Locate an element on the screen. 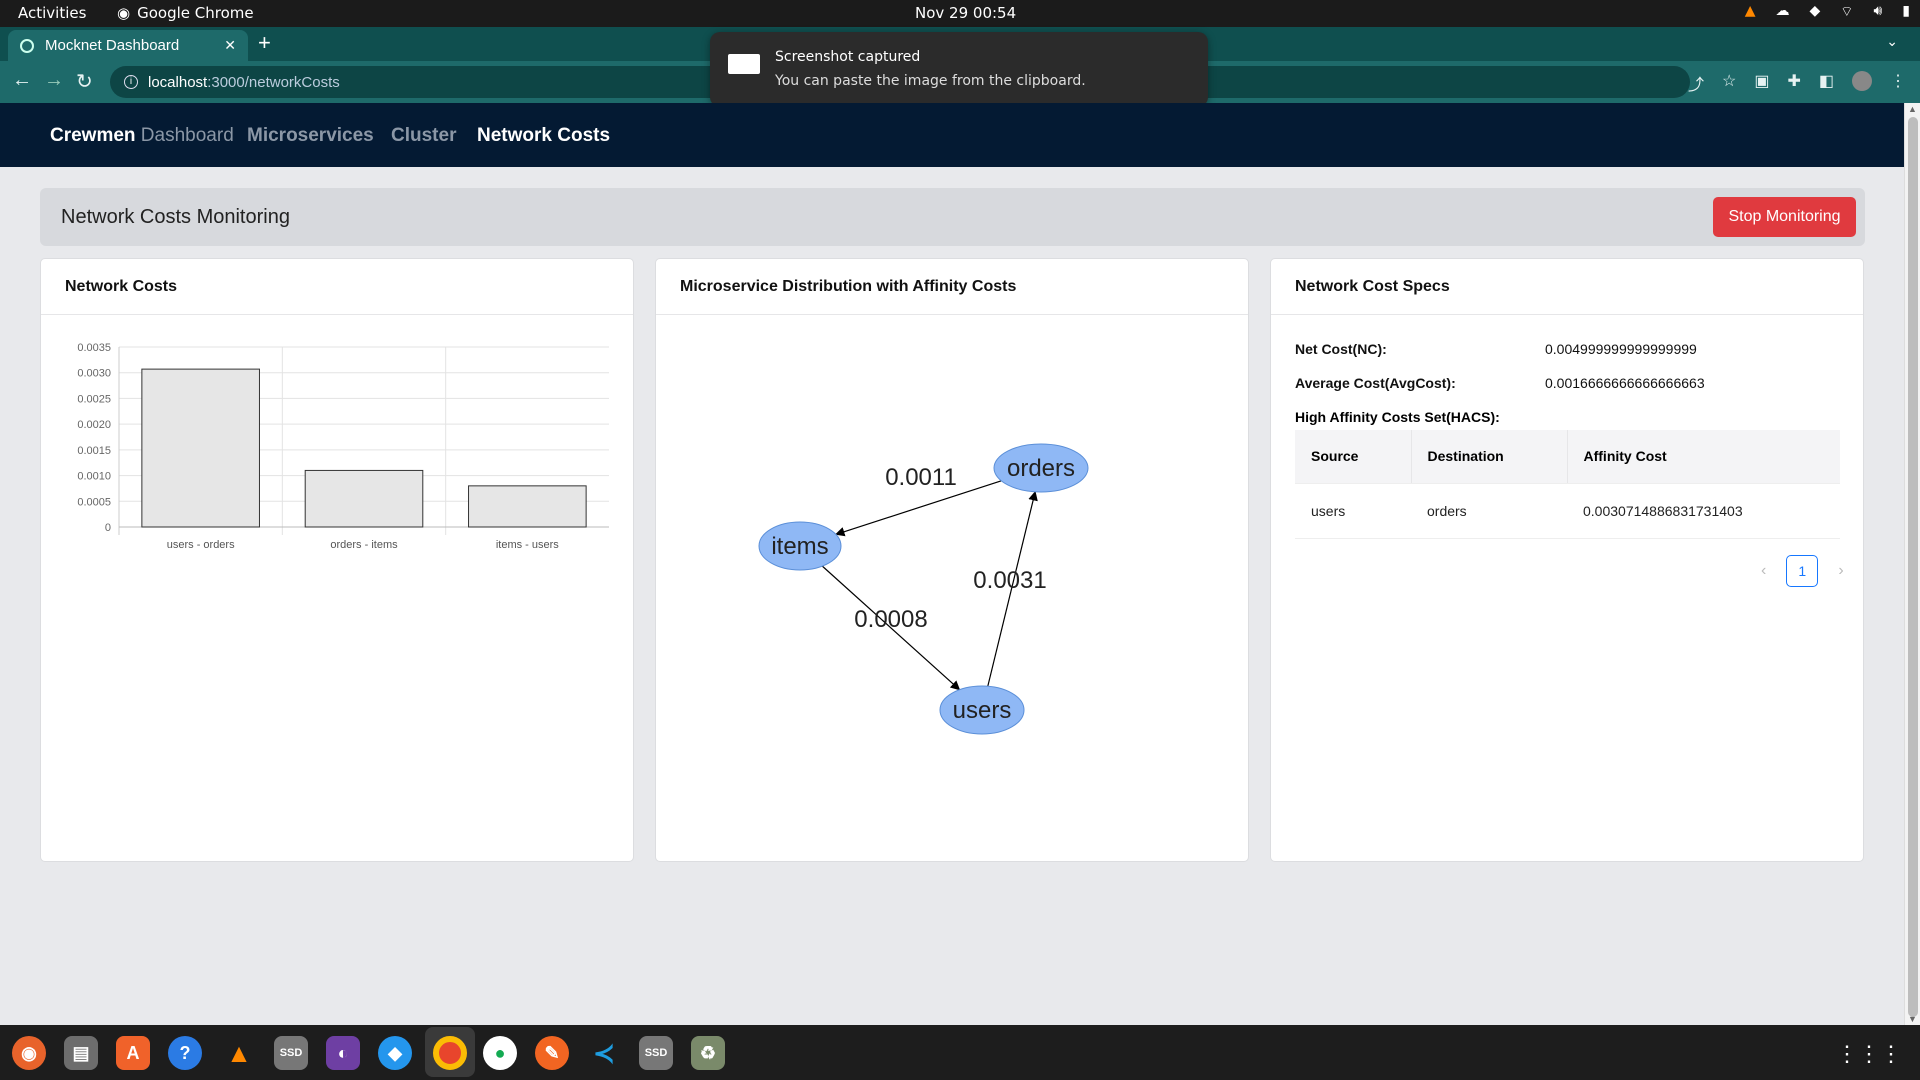 This screenshot has height=1080, width=1920. cloud-icon: ☁ is located at coordinates (1783, 12).